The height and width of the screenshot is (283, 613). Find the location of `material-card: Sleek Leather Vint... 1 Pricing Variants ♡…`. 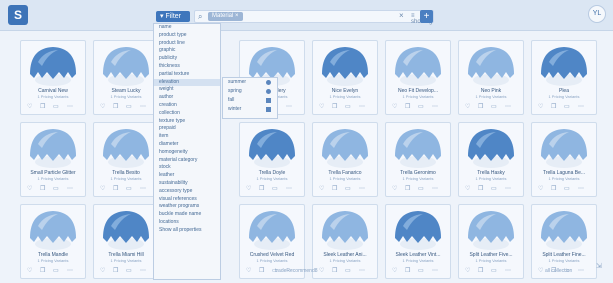

material-card: Sleek Leather Vint... 1 Pricing Variants ♡… is located at coordinates (418, 241).